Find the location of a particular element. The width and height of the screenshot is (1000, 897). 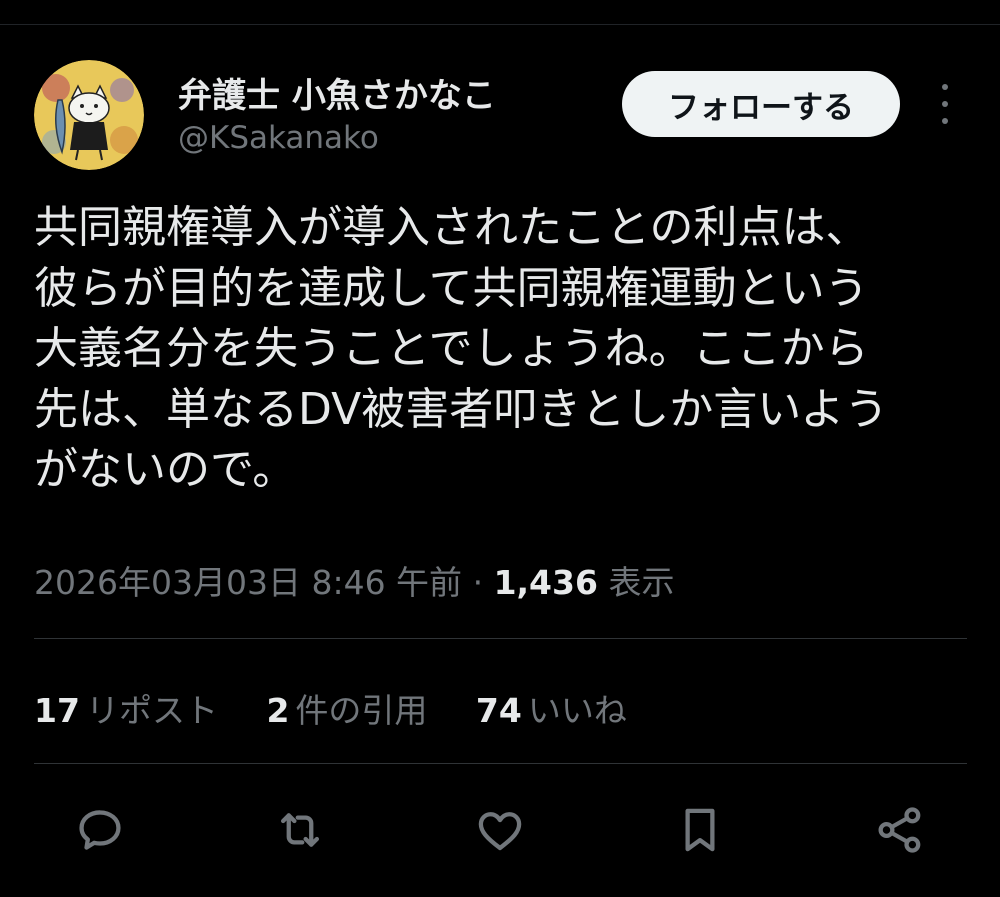

more-vertical-icon is located at coordinates (945, 104).